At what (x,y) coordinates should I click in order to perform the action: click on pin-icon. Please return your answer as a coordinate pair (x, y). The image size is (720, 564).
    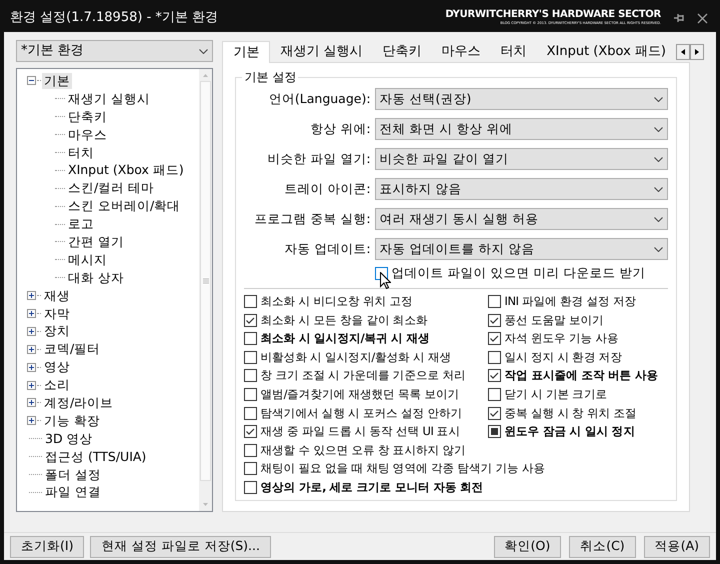
    Looking at the image, I should click on (679, 18).